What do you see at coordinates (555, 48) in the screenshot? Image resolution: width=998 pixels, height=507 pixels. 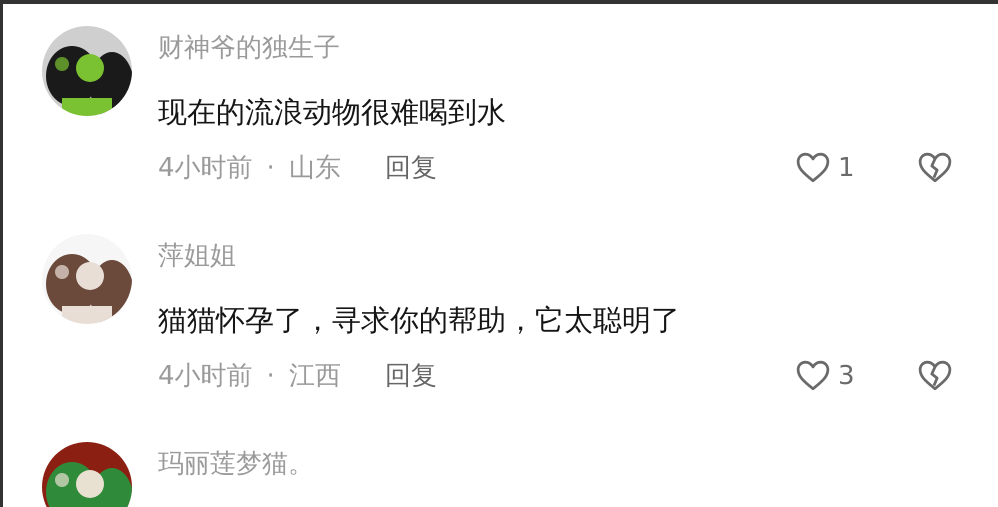 I see `username: 财神爷的独生子` at bounding box center [555, 48].